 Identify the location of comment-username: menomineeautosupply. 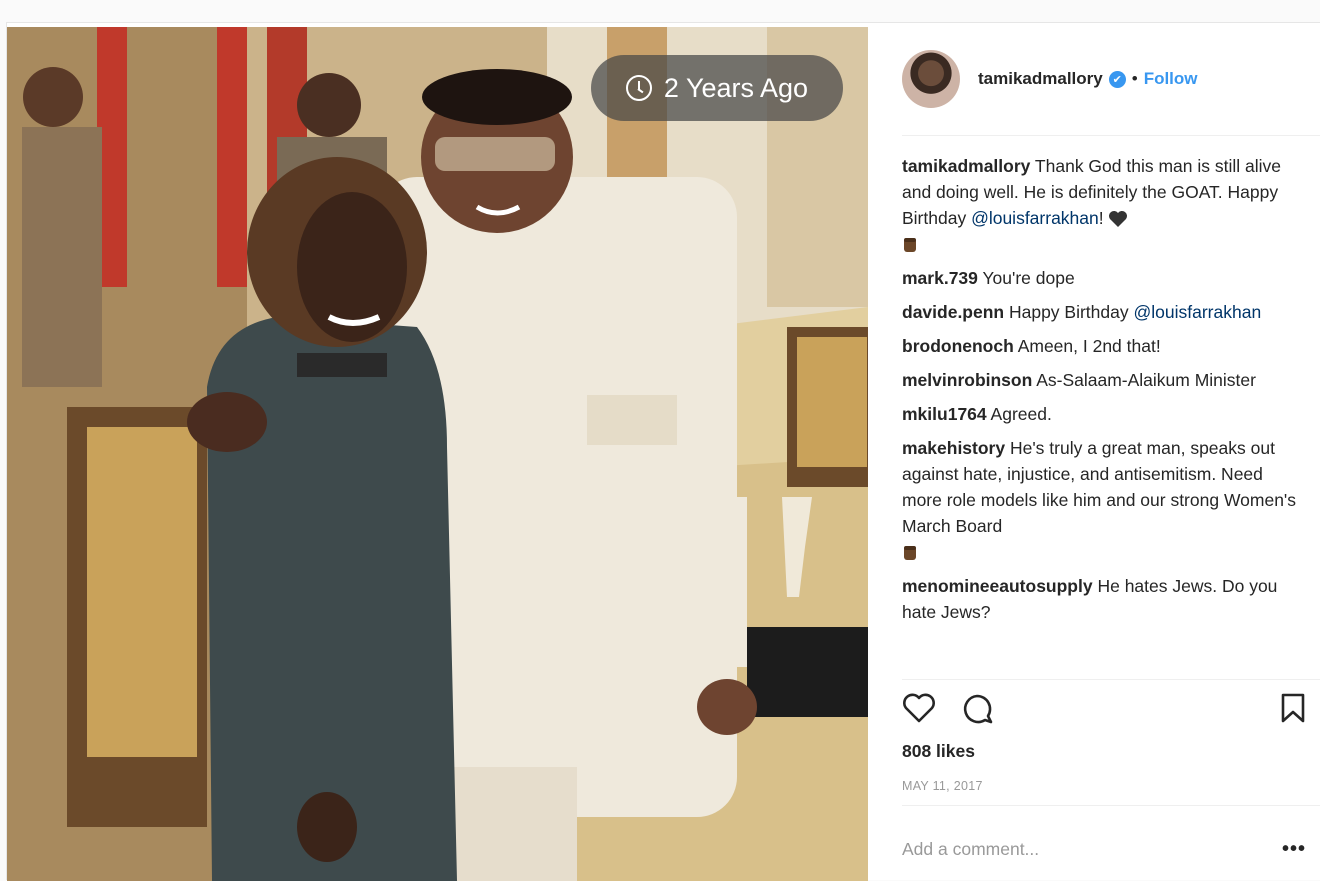
(997, 586).